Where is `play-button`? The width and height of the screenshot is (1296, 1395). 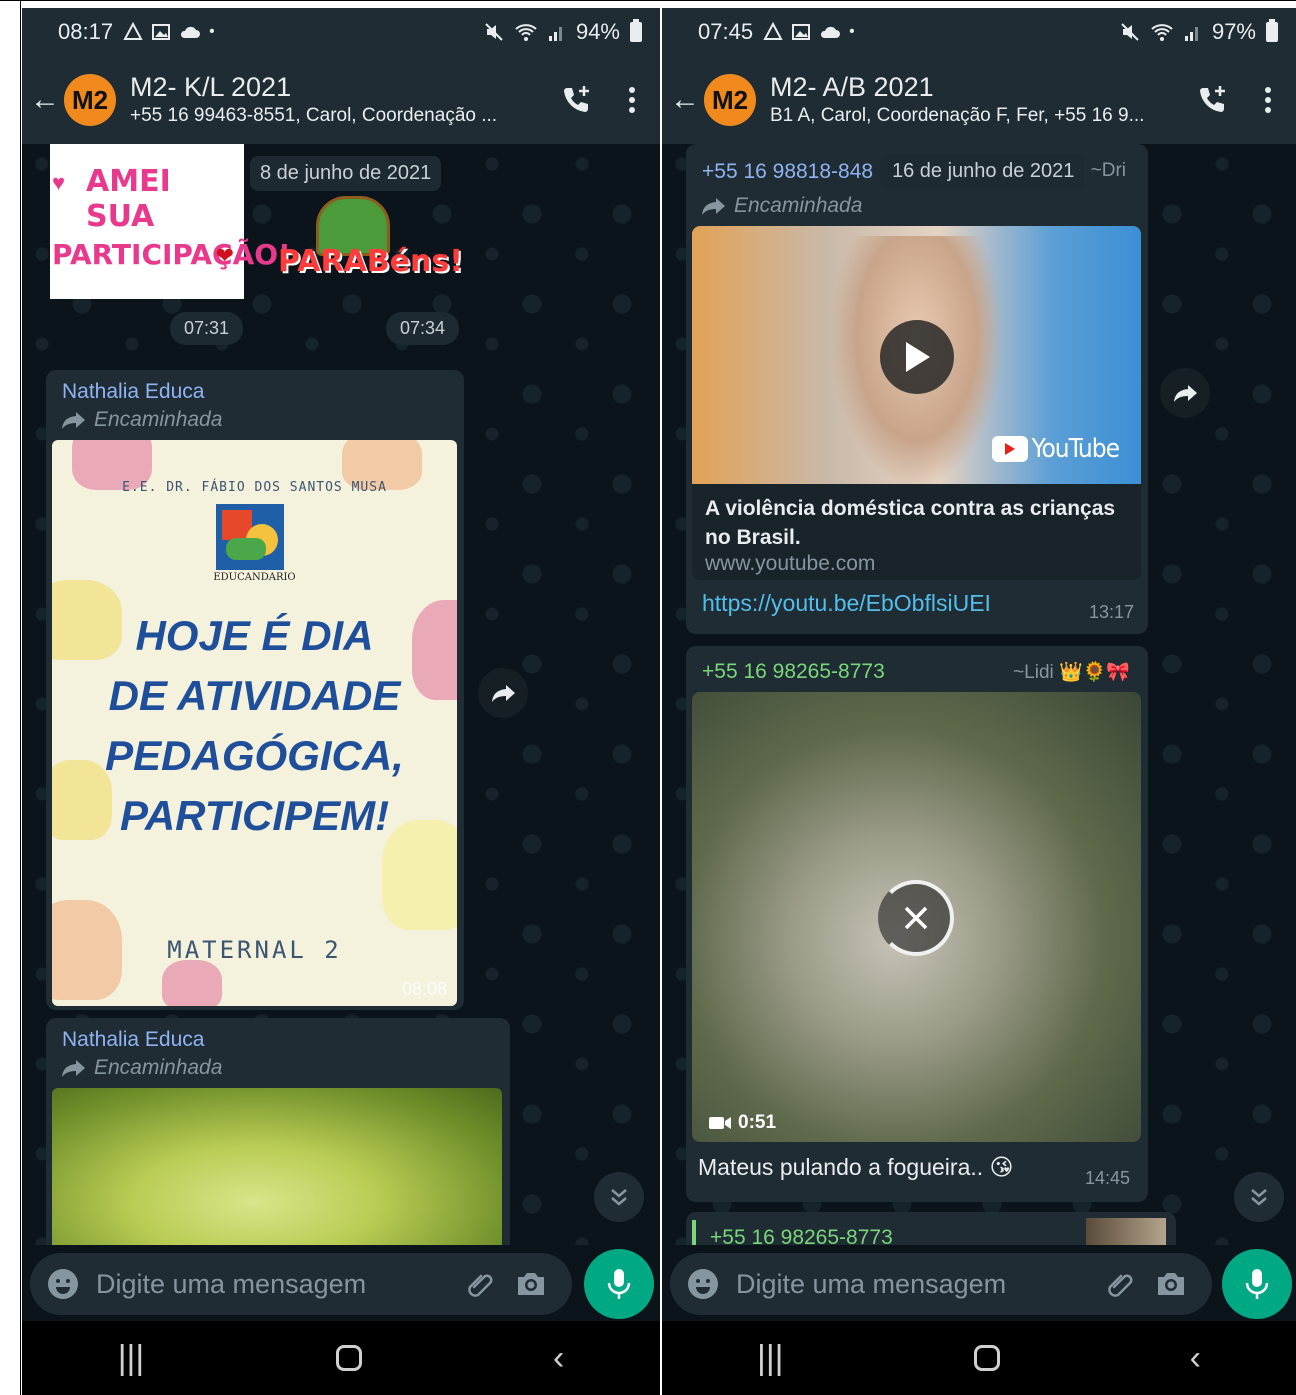 play-button is located at coordinates (917, 357).